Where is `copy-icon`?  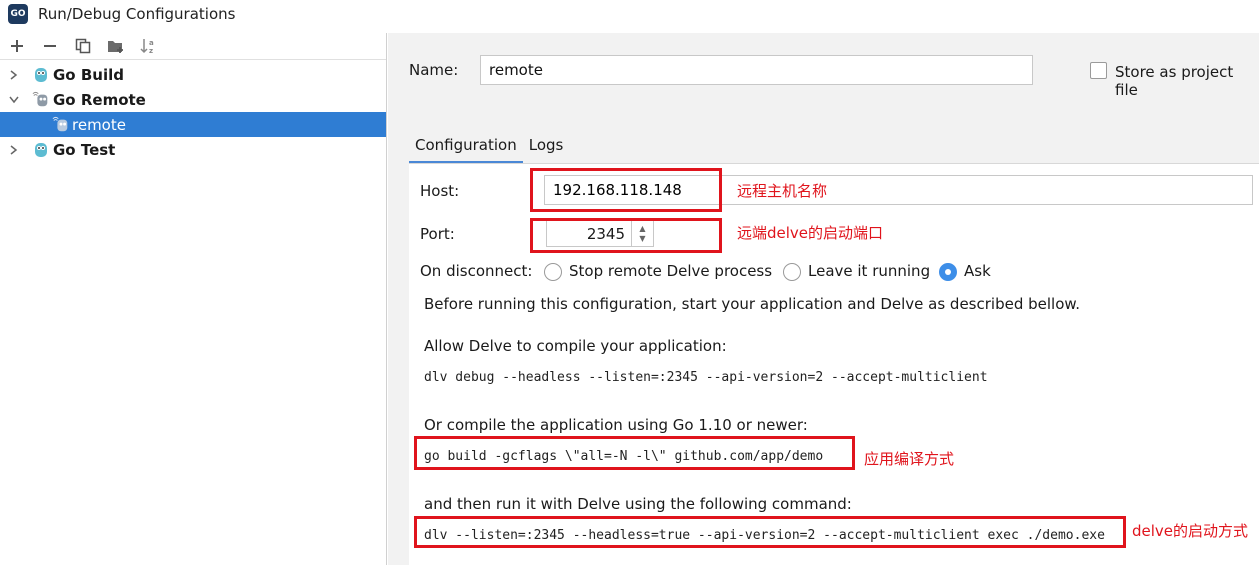
copy-icon is located at coordinates (83, 46).